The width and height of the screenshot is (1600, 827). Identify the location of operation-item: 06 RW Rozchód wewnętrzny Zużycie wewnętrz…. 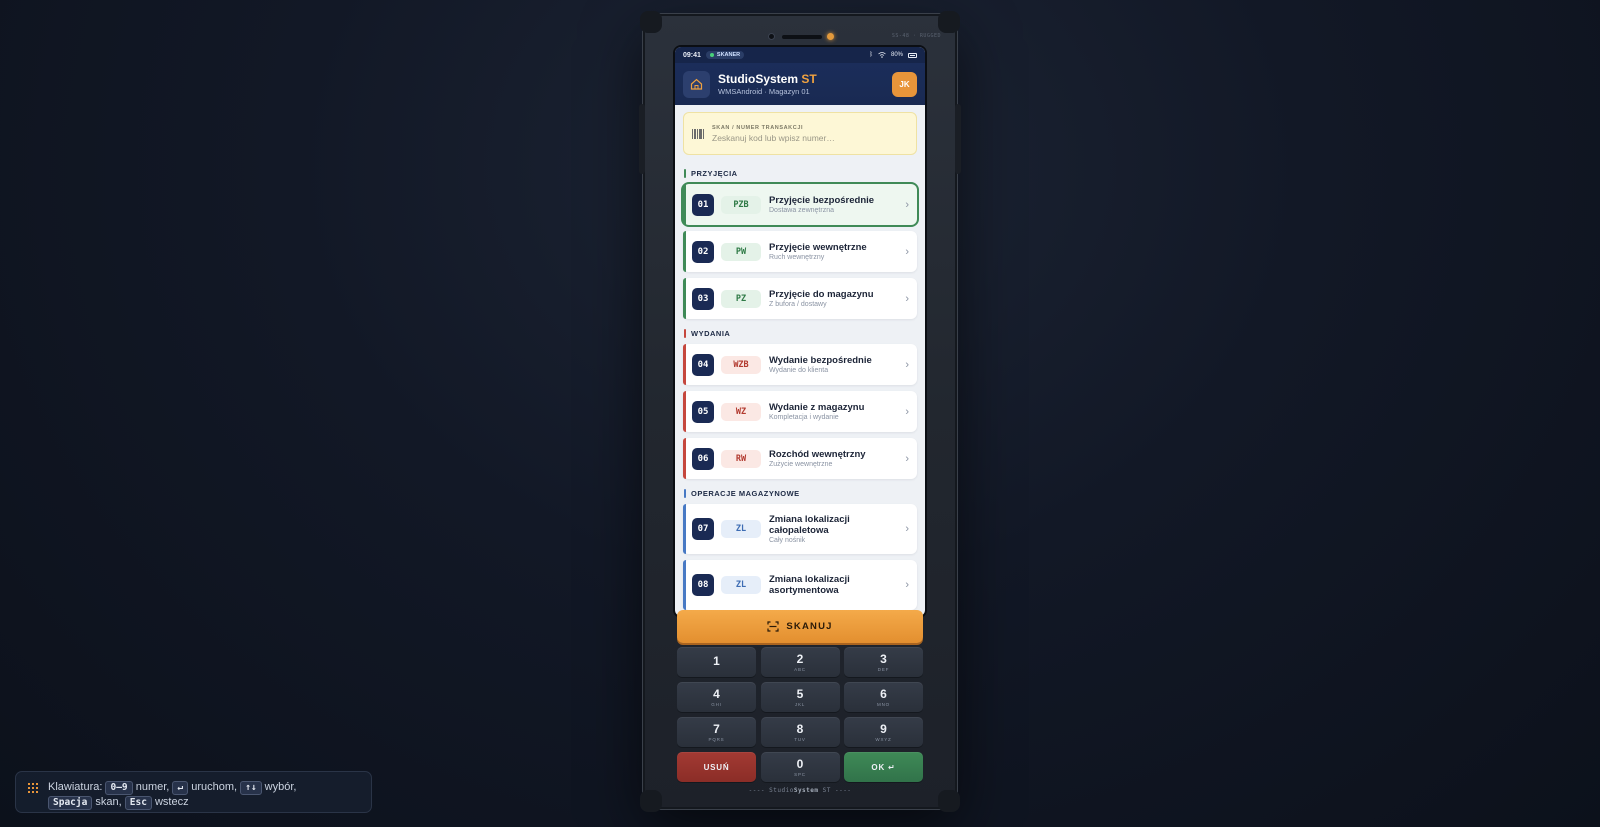
(800, 458).